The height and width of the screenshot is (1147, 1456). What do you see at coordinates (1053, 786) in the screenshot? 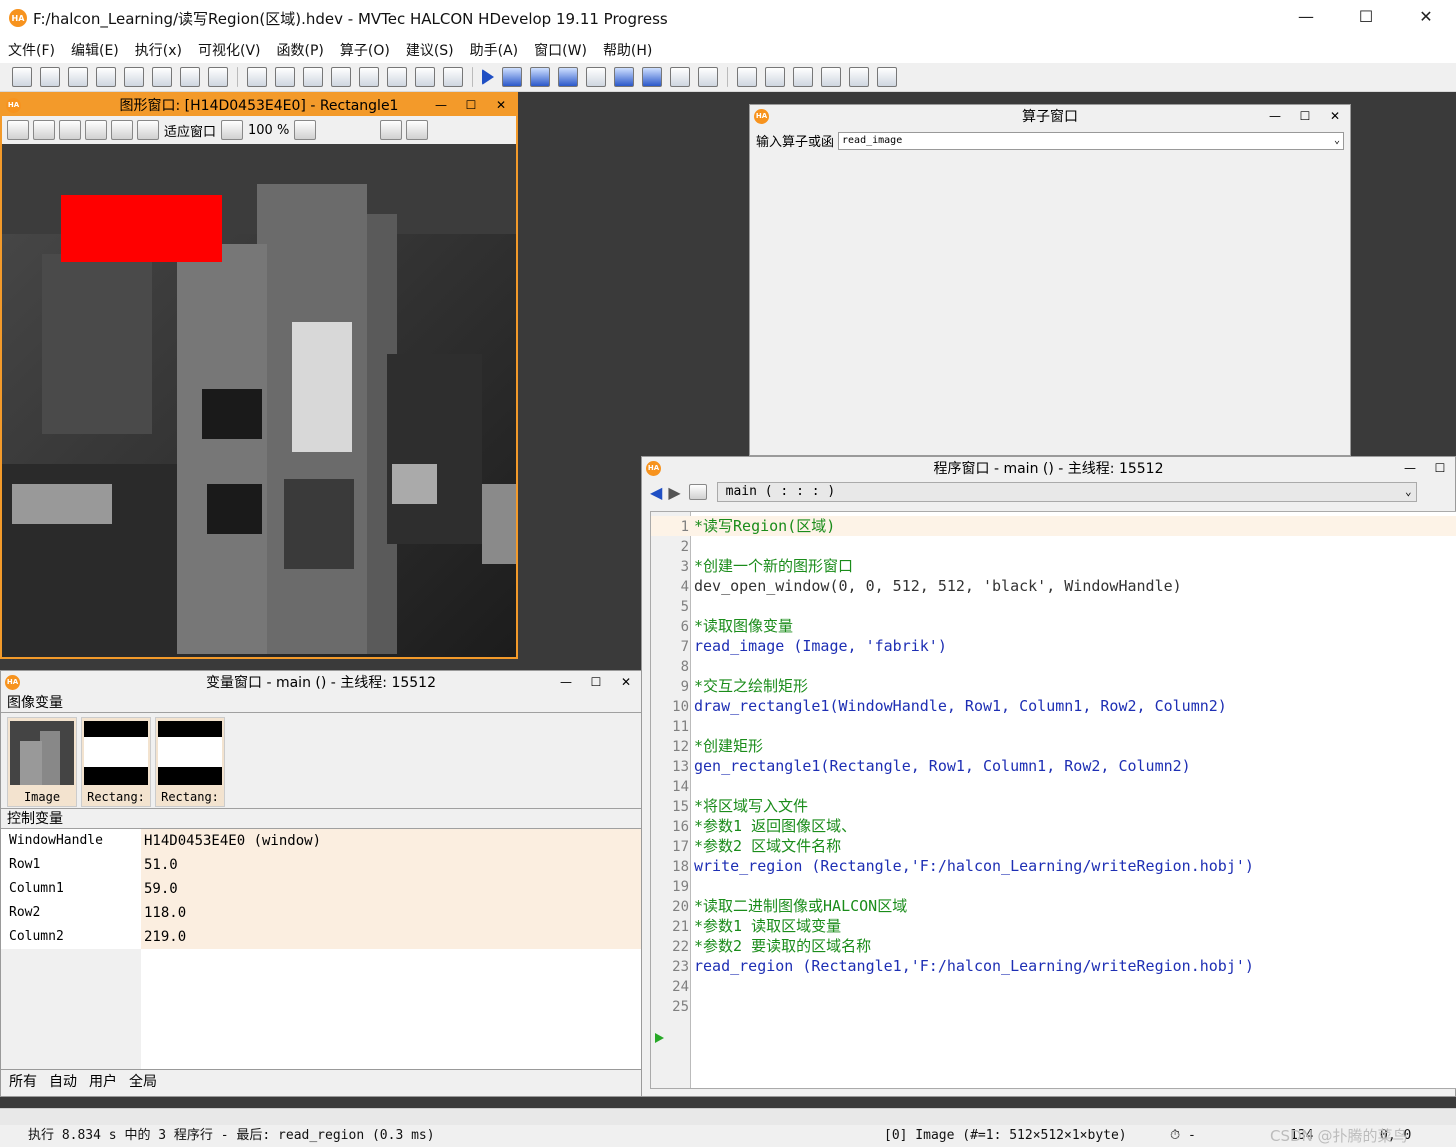
I see `program-line: 14` at bounding box center [1053, 786].